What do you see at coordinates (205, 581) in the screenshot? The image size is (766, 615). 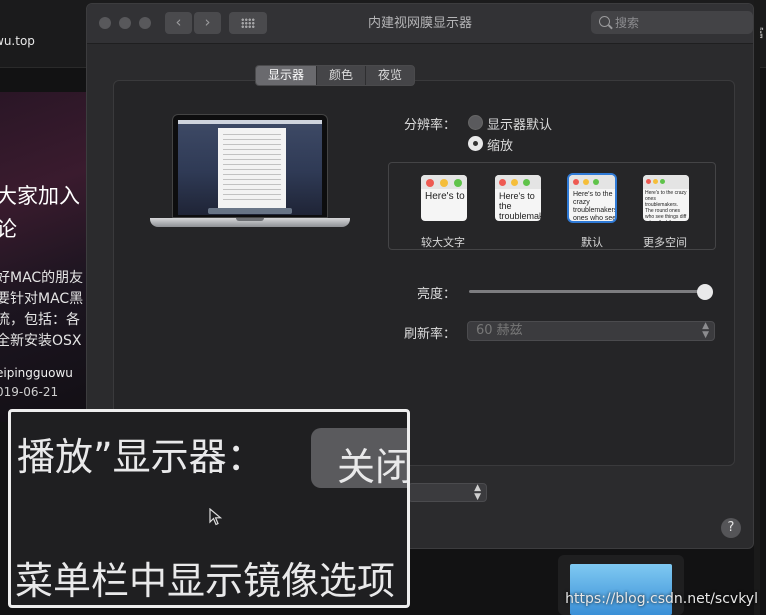 I see `zoom-mirroring-label: 菜单栏中显示镜像选项` at bounding box center [205, 581].